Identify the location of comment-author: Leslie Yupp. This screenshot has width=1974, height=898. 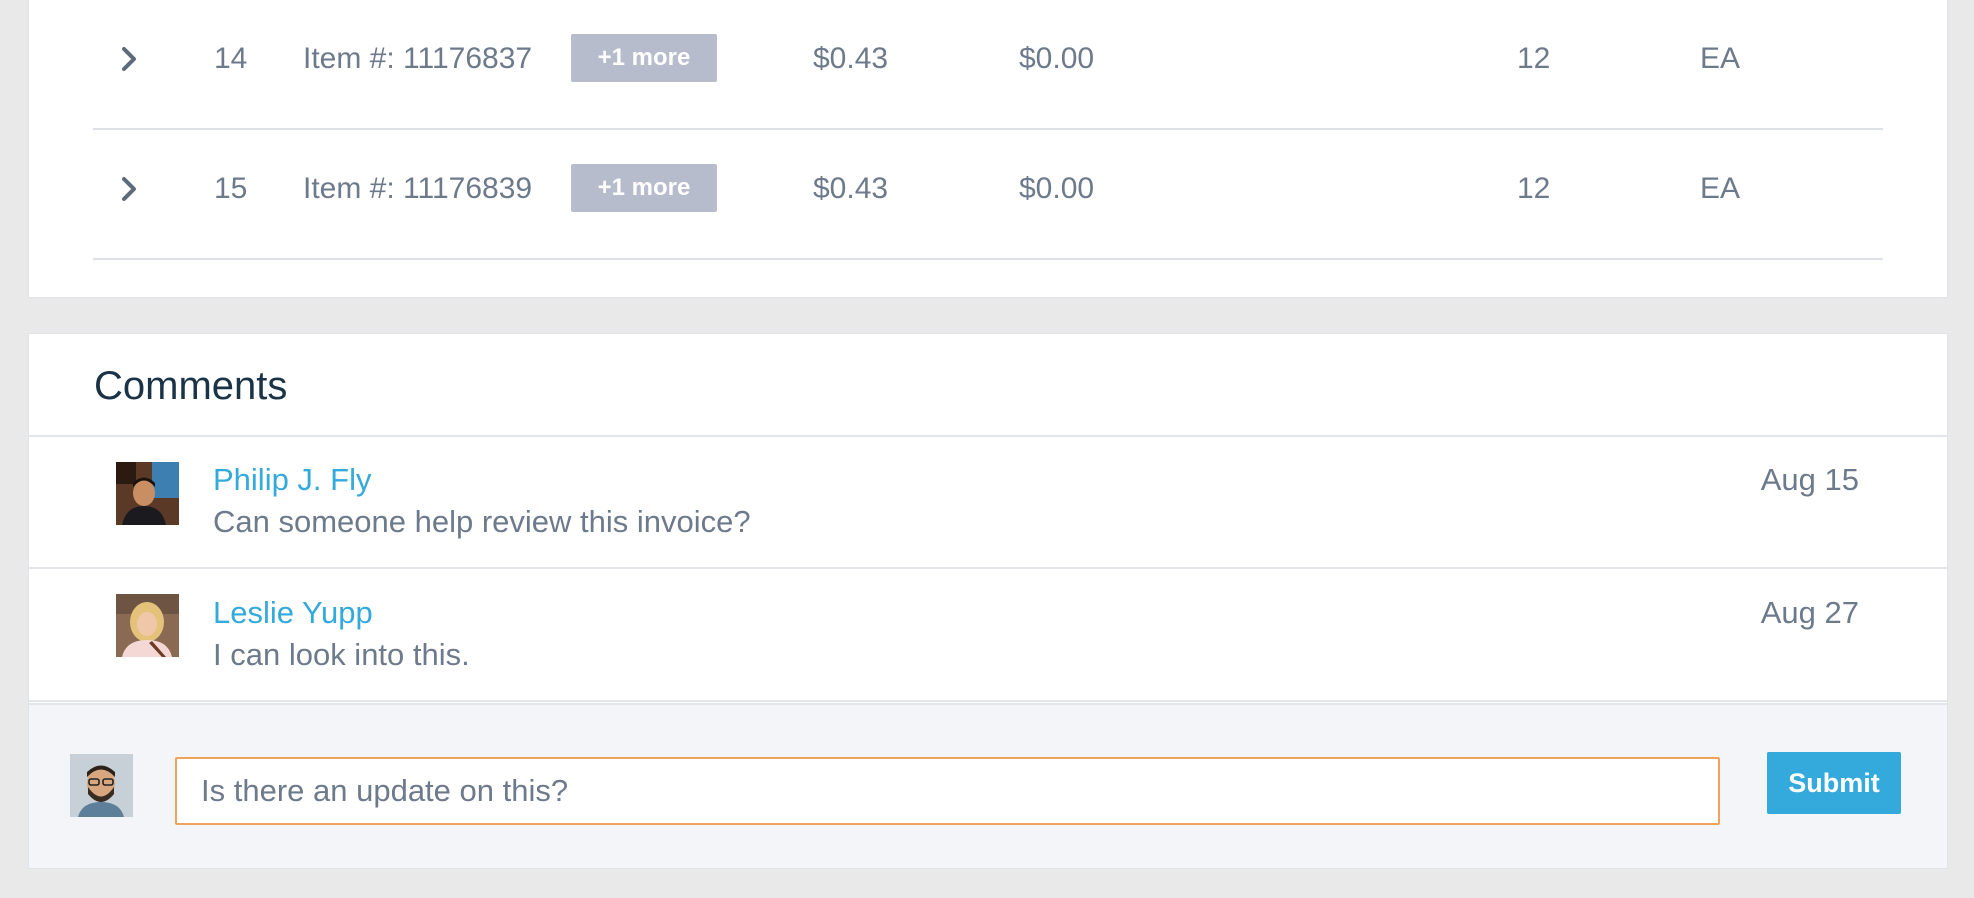
(293, 613).